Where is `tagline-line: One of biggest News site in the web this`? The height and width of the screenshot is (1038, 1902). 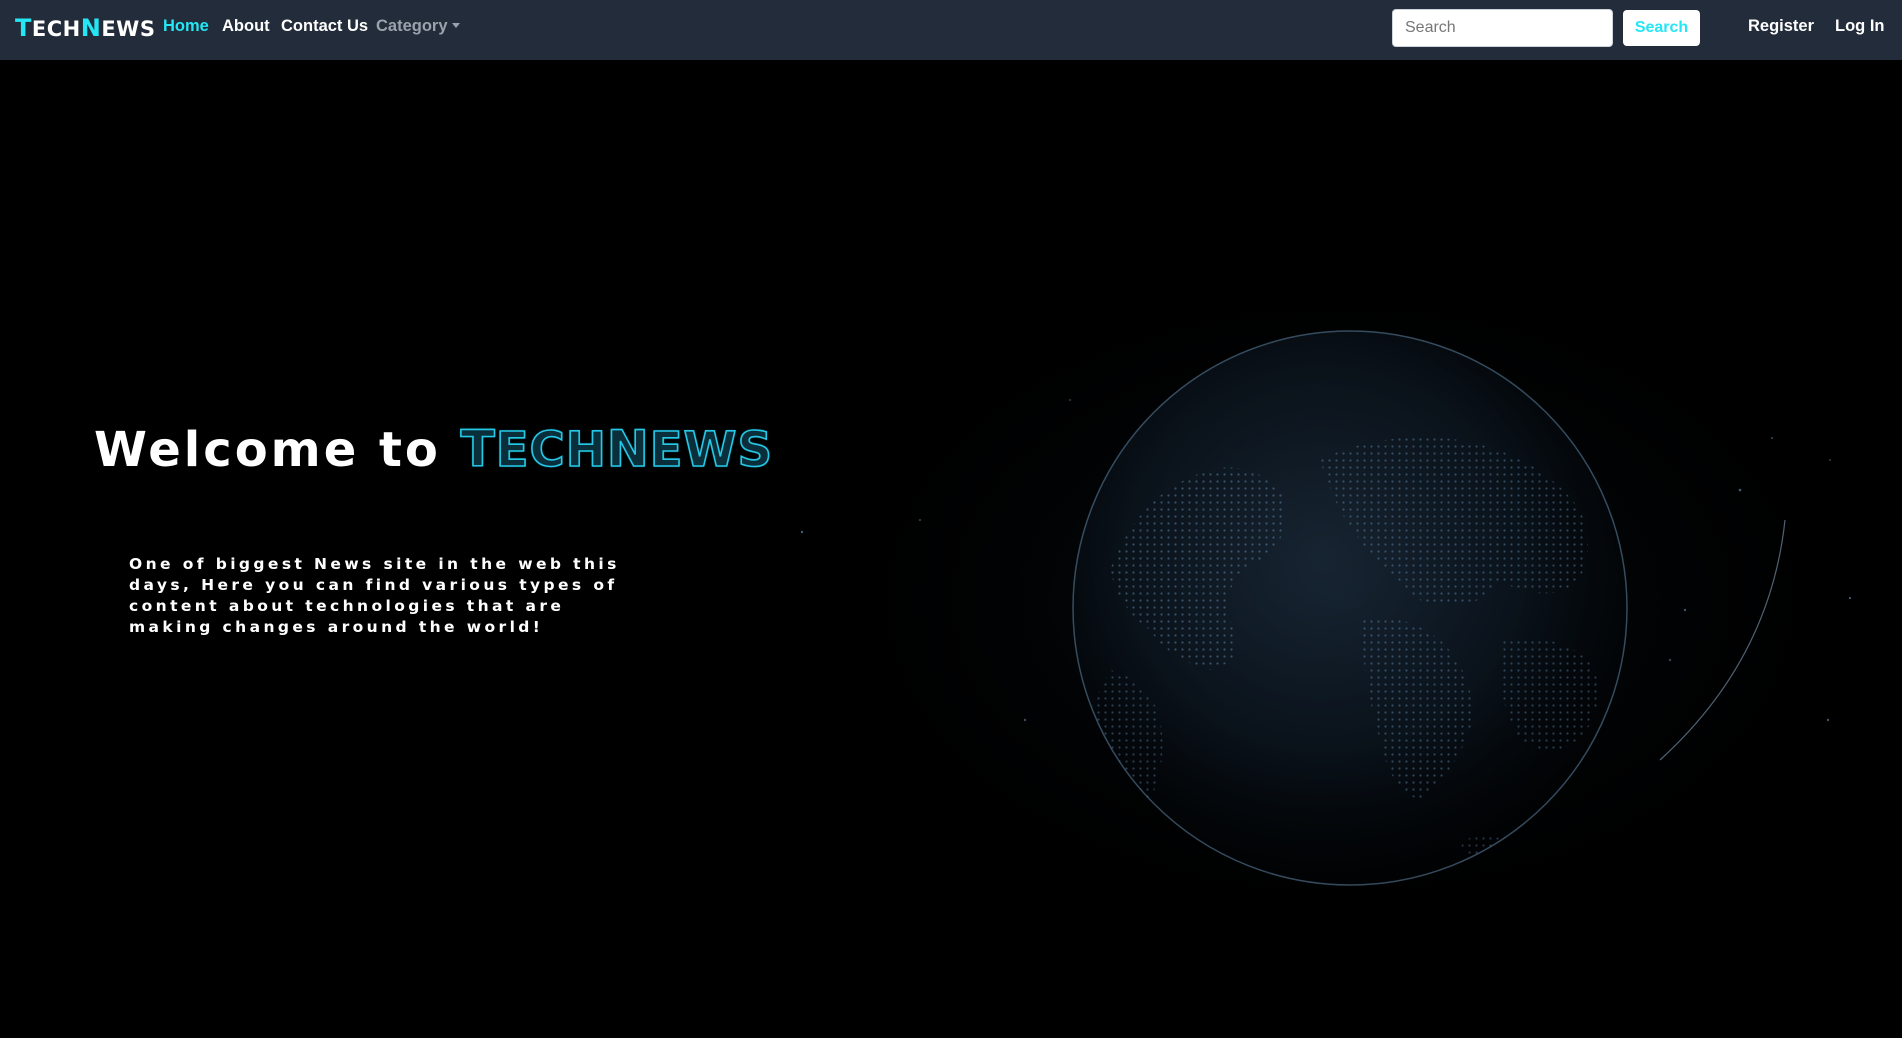 tagline-line: One of biggest News site in the web this is located at coordinates (374, 564).